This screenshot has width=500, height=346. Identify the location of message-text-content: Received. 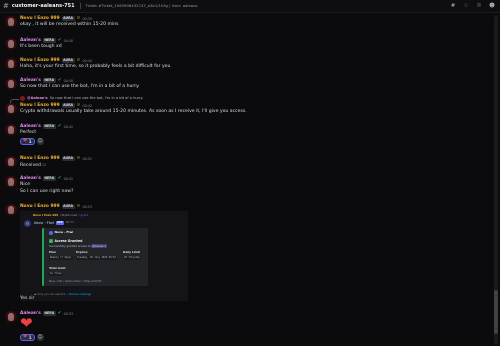
(30, 165).